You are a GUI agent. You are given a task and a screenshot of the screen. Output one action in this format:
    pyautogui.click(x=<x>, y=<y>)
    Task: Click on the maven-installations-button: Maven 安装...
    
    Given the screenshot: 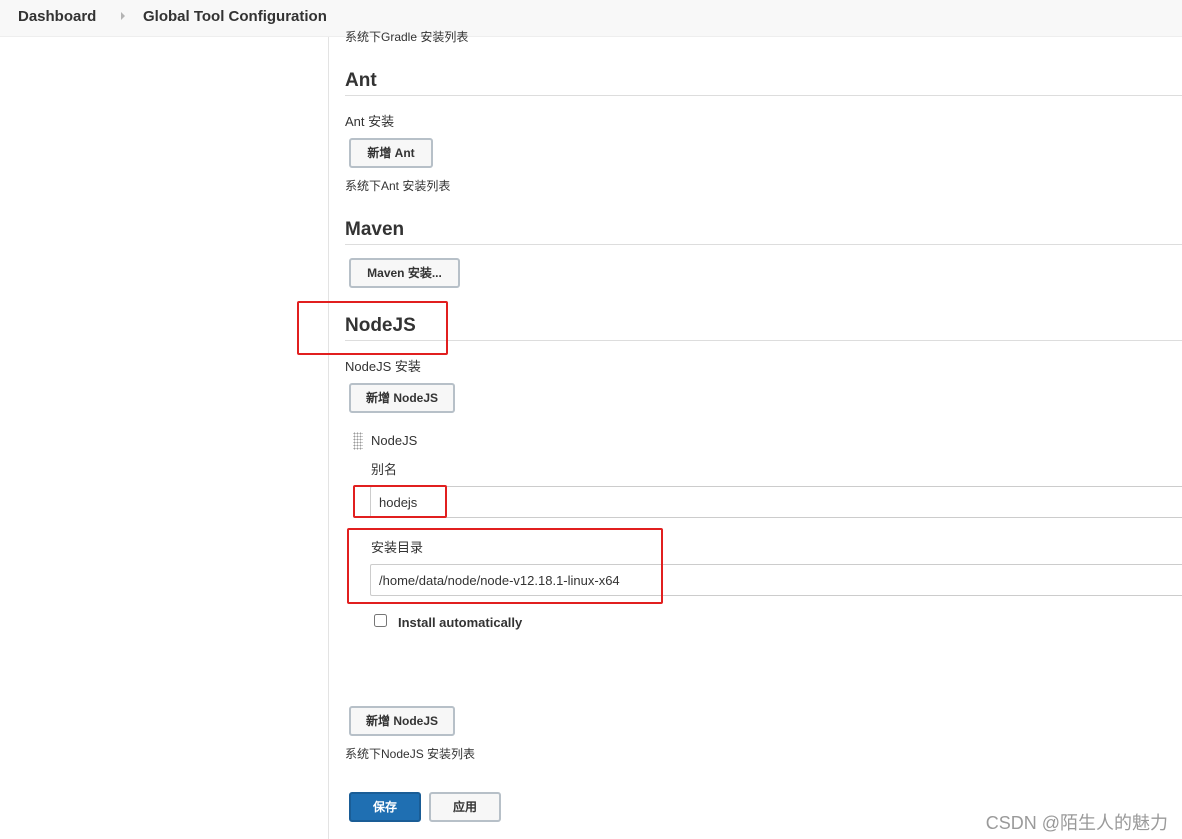 What is the action you would take?
    pyautogui.click(x=404, y=273)
    